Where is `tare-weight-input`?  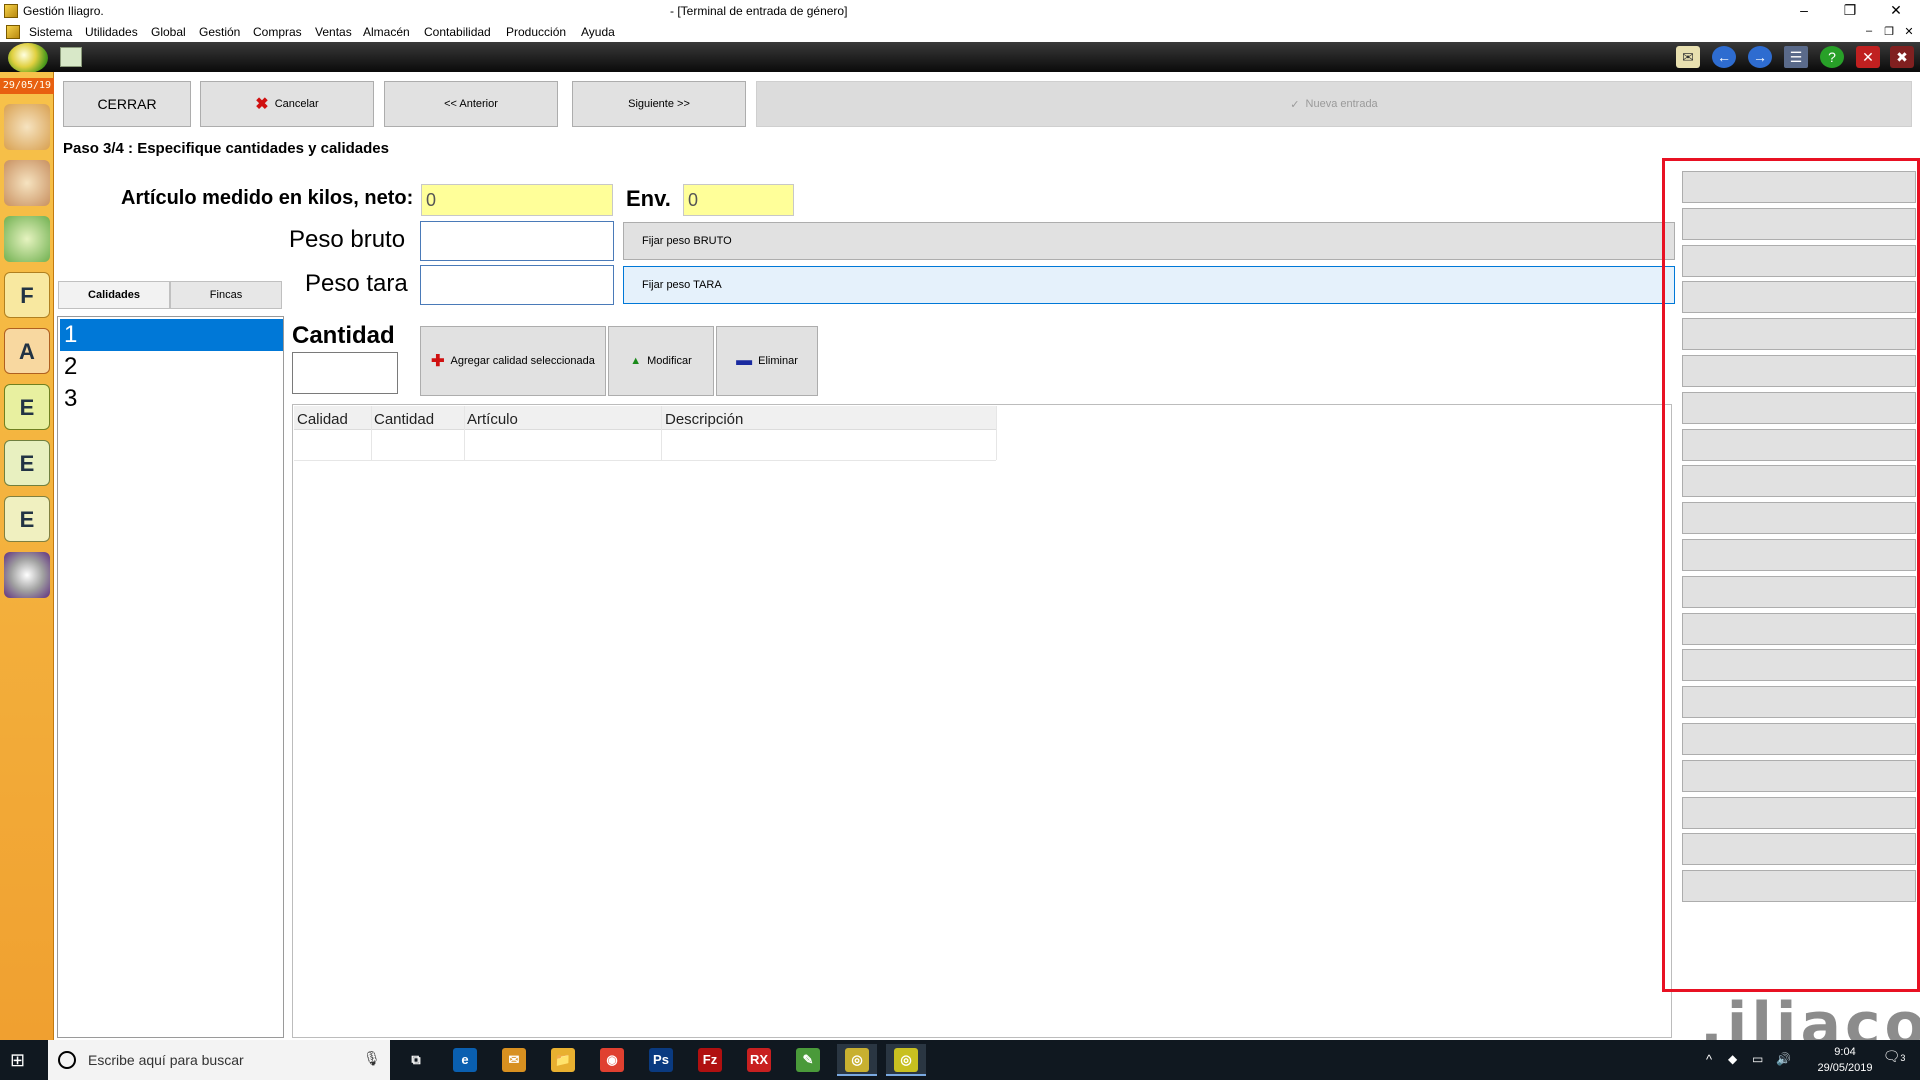
tare-weight-input is located at coordinates (517, 285).